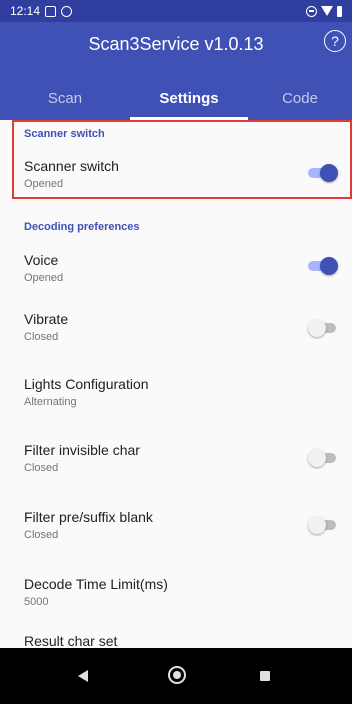 This screenshot has height=704, width=352. What do you see at coordinates (176, 268) in the screenshot?
I see `pref-voice: Voice Opened` at bounding box center [176, 268].